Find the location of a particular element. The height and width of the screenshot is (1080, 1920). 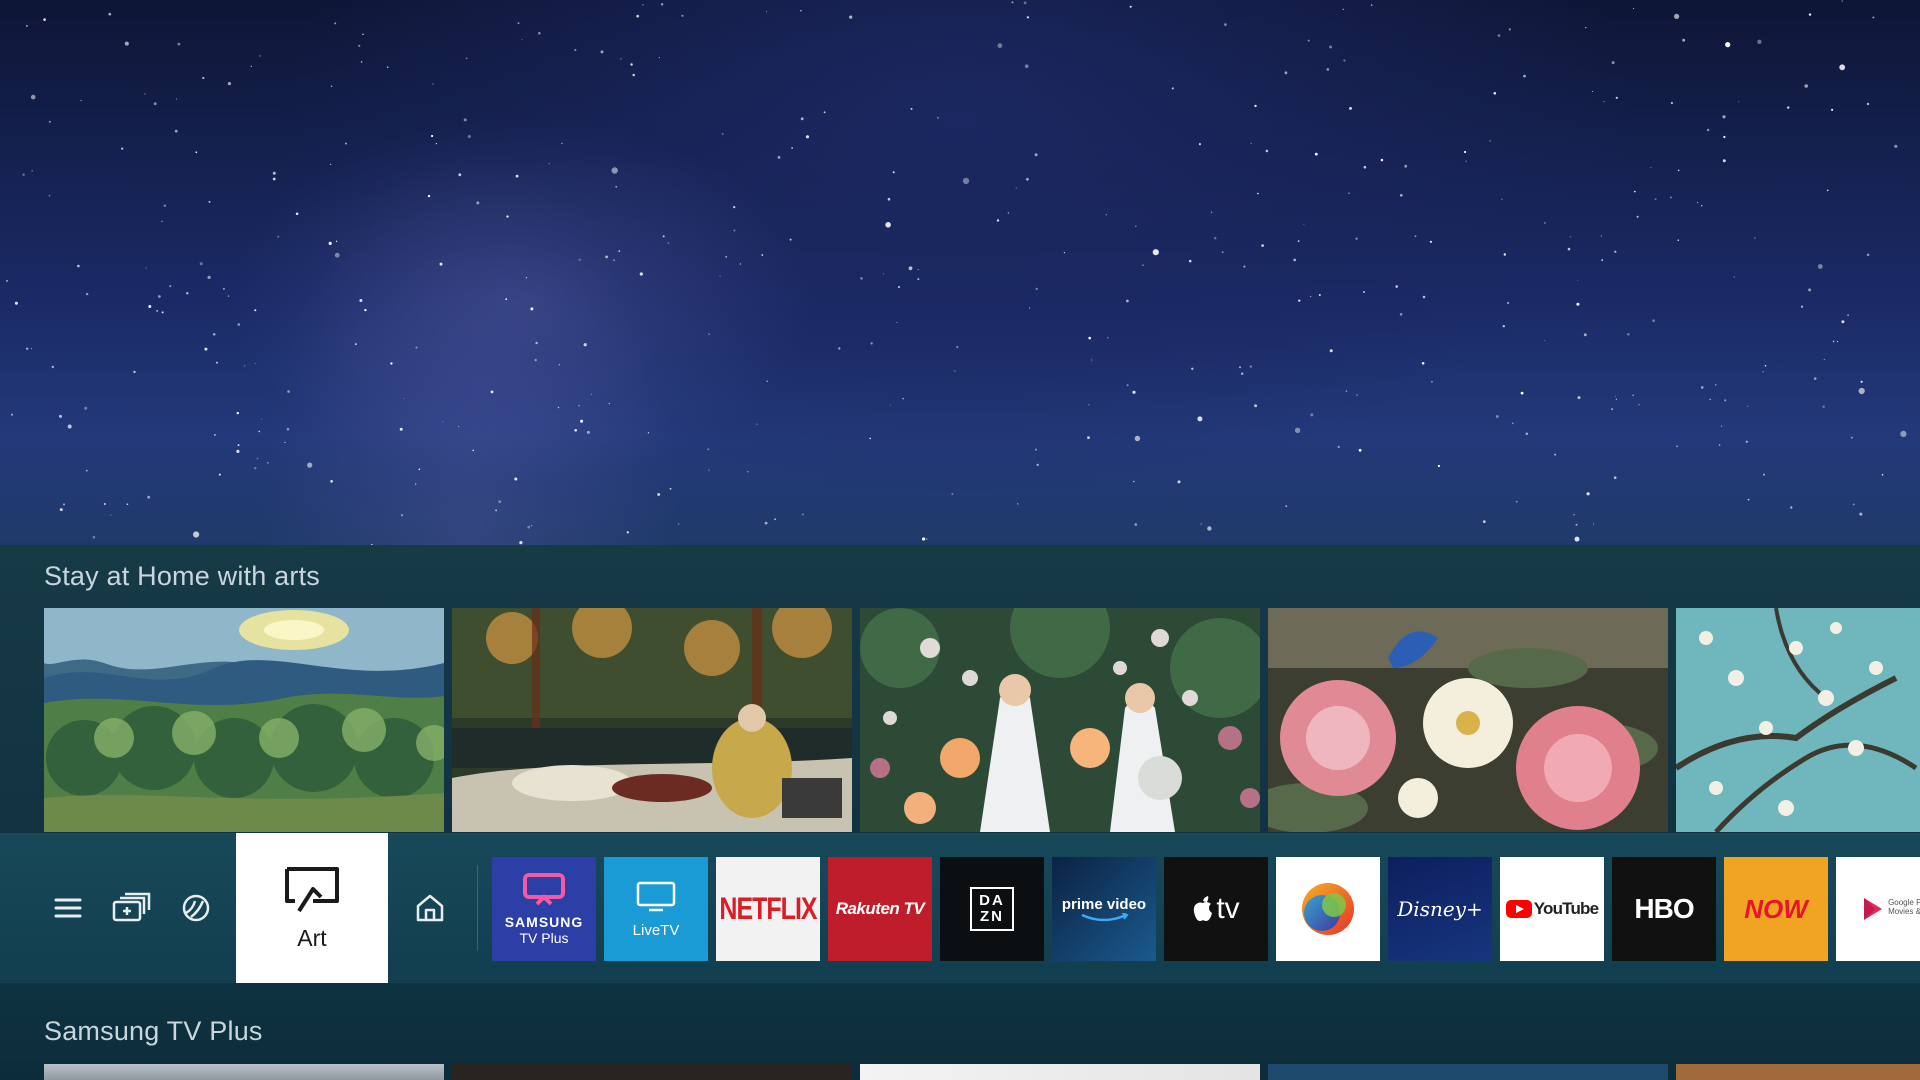

art-tile-picnic is located at coordinates (652, 720).